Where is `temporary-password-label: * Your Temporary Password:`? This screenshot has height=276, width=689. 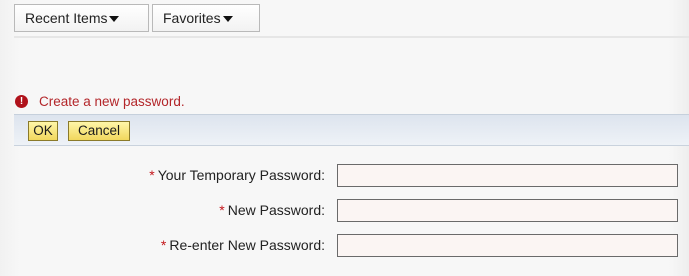
temporary-password-label: * Your Temporary Password: is located at coordinates (237, 175).